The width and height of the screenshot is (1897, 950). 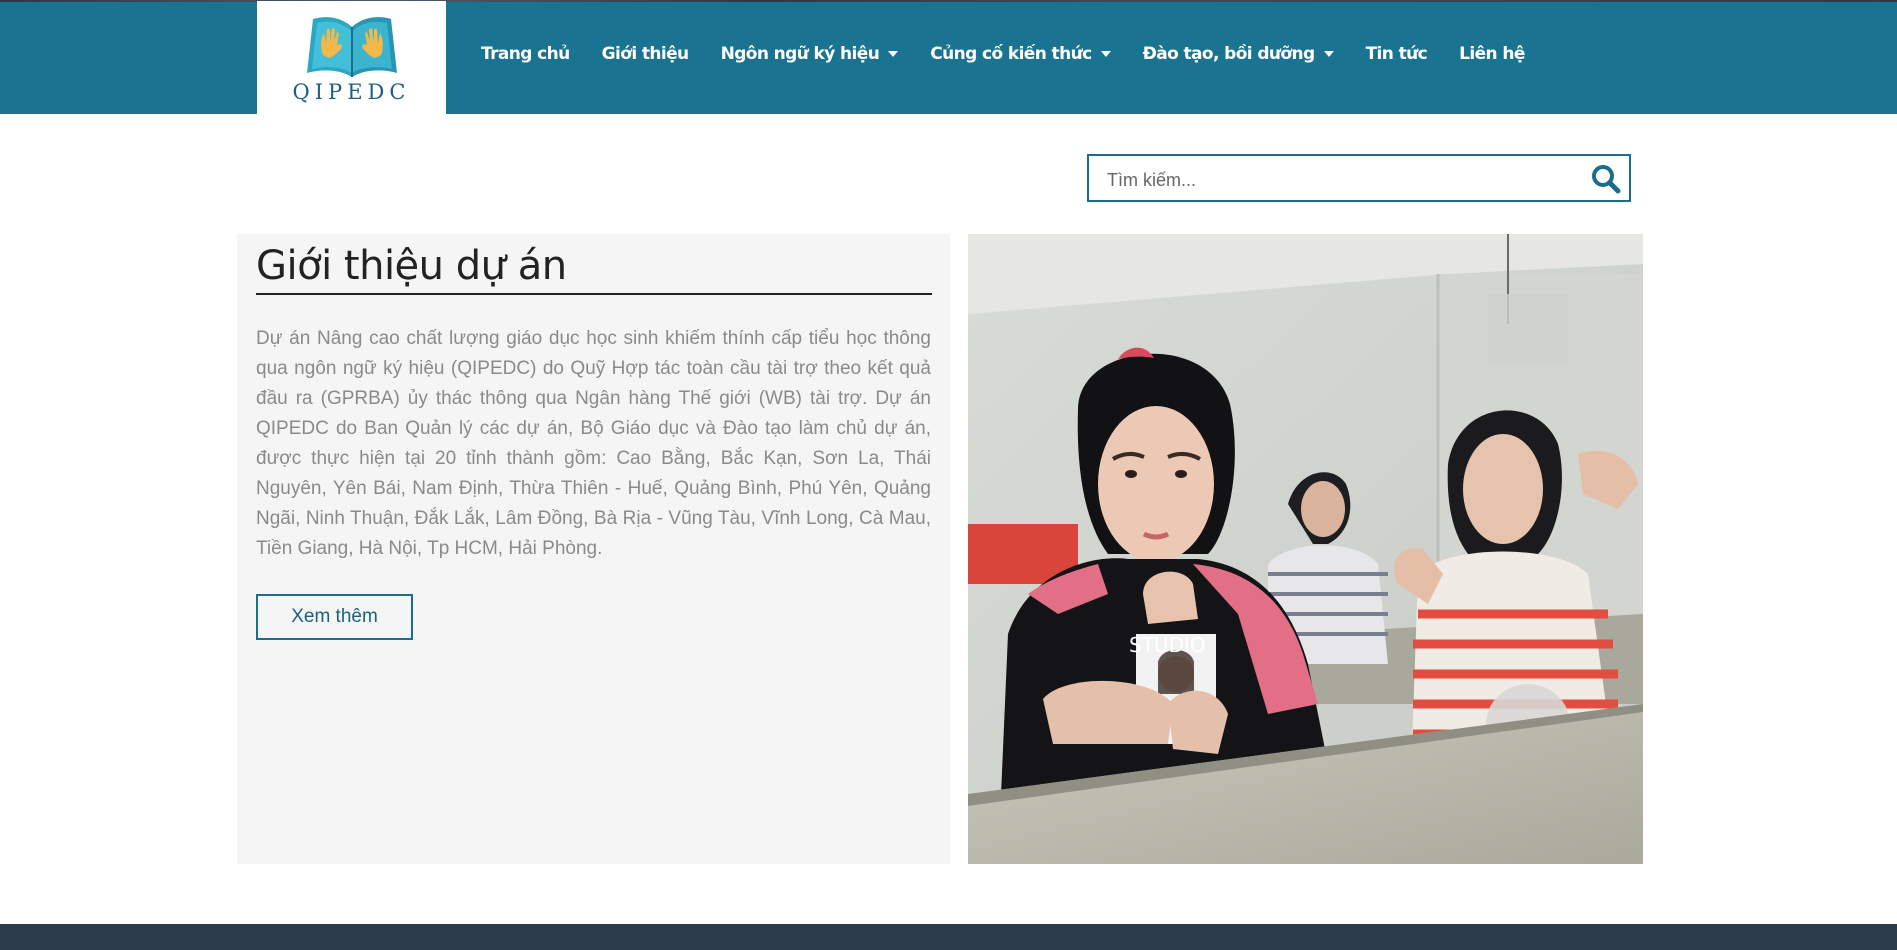 I want to click on nav-item-lien-he: Liên hệ, so click(x=1492, y=54).